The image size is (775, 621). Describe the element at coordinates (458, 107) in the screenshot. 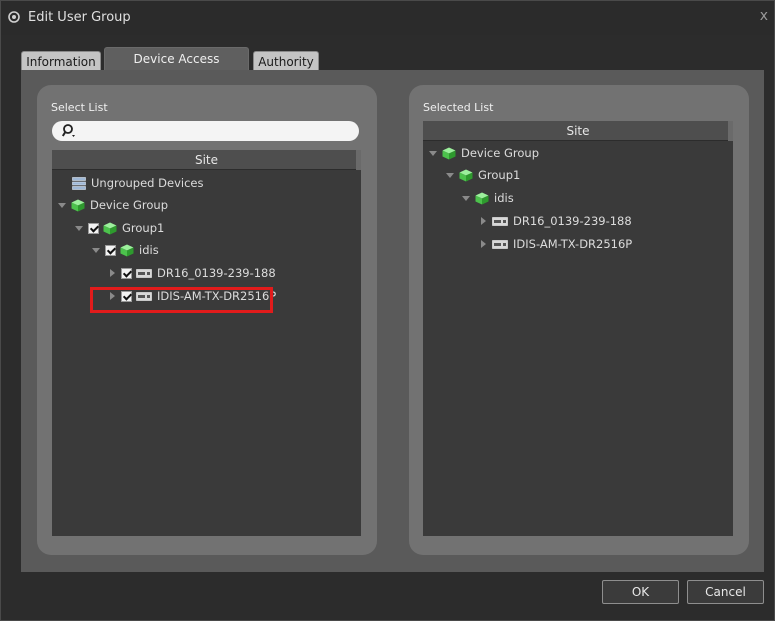

I see `selected-list-label: Selected List` at that location.